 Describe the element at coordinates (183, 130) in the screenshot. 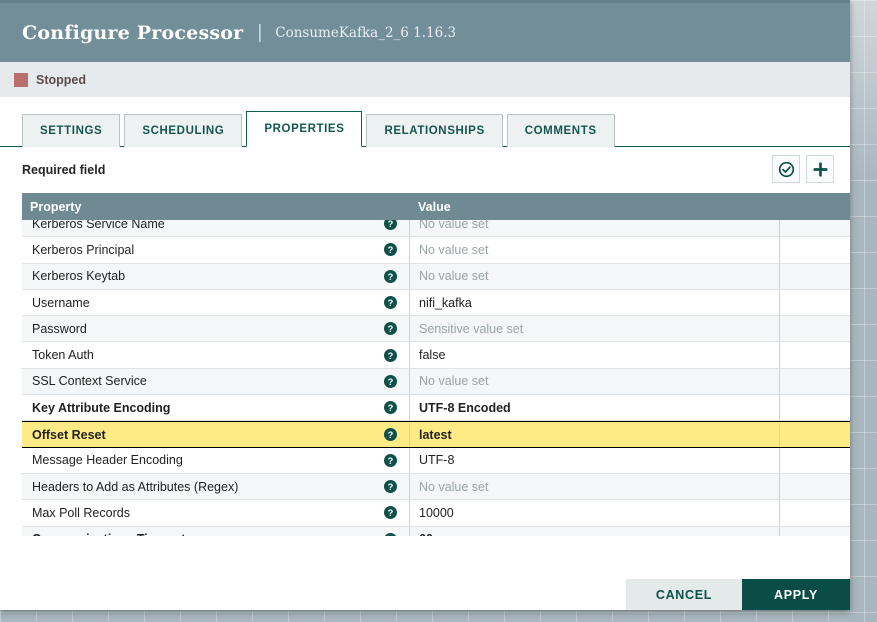

I see `tab-scheduling: SCHEDULING` at that location.